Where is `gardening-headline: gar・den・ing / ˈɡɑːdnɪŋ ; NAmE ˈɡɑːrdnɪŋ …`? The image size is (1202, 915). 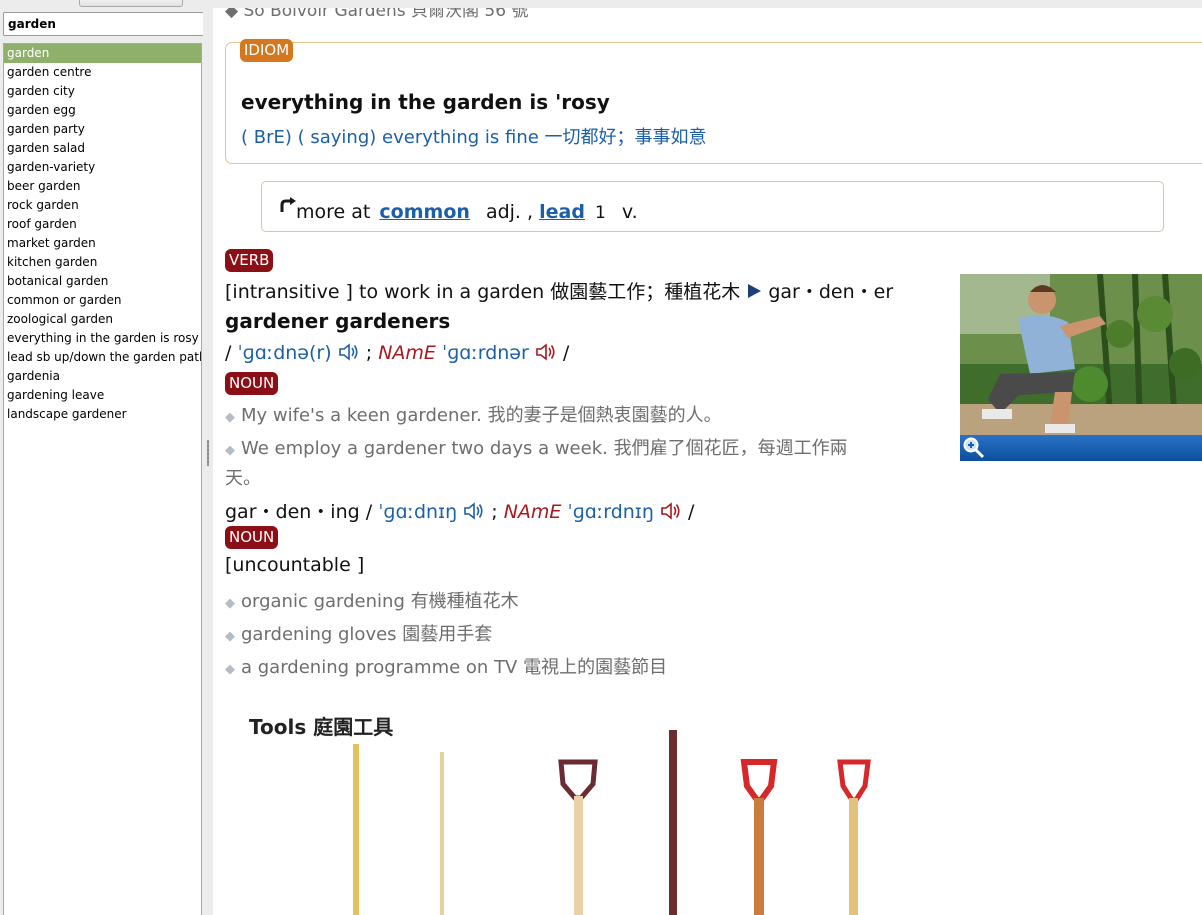
gardening-headline: gar・den・ing / ˈɡɑːdnɪŋ ; NAmE ˈɡɑːrdnɪŋ … is located at coordinates (460, 512).